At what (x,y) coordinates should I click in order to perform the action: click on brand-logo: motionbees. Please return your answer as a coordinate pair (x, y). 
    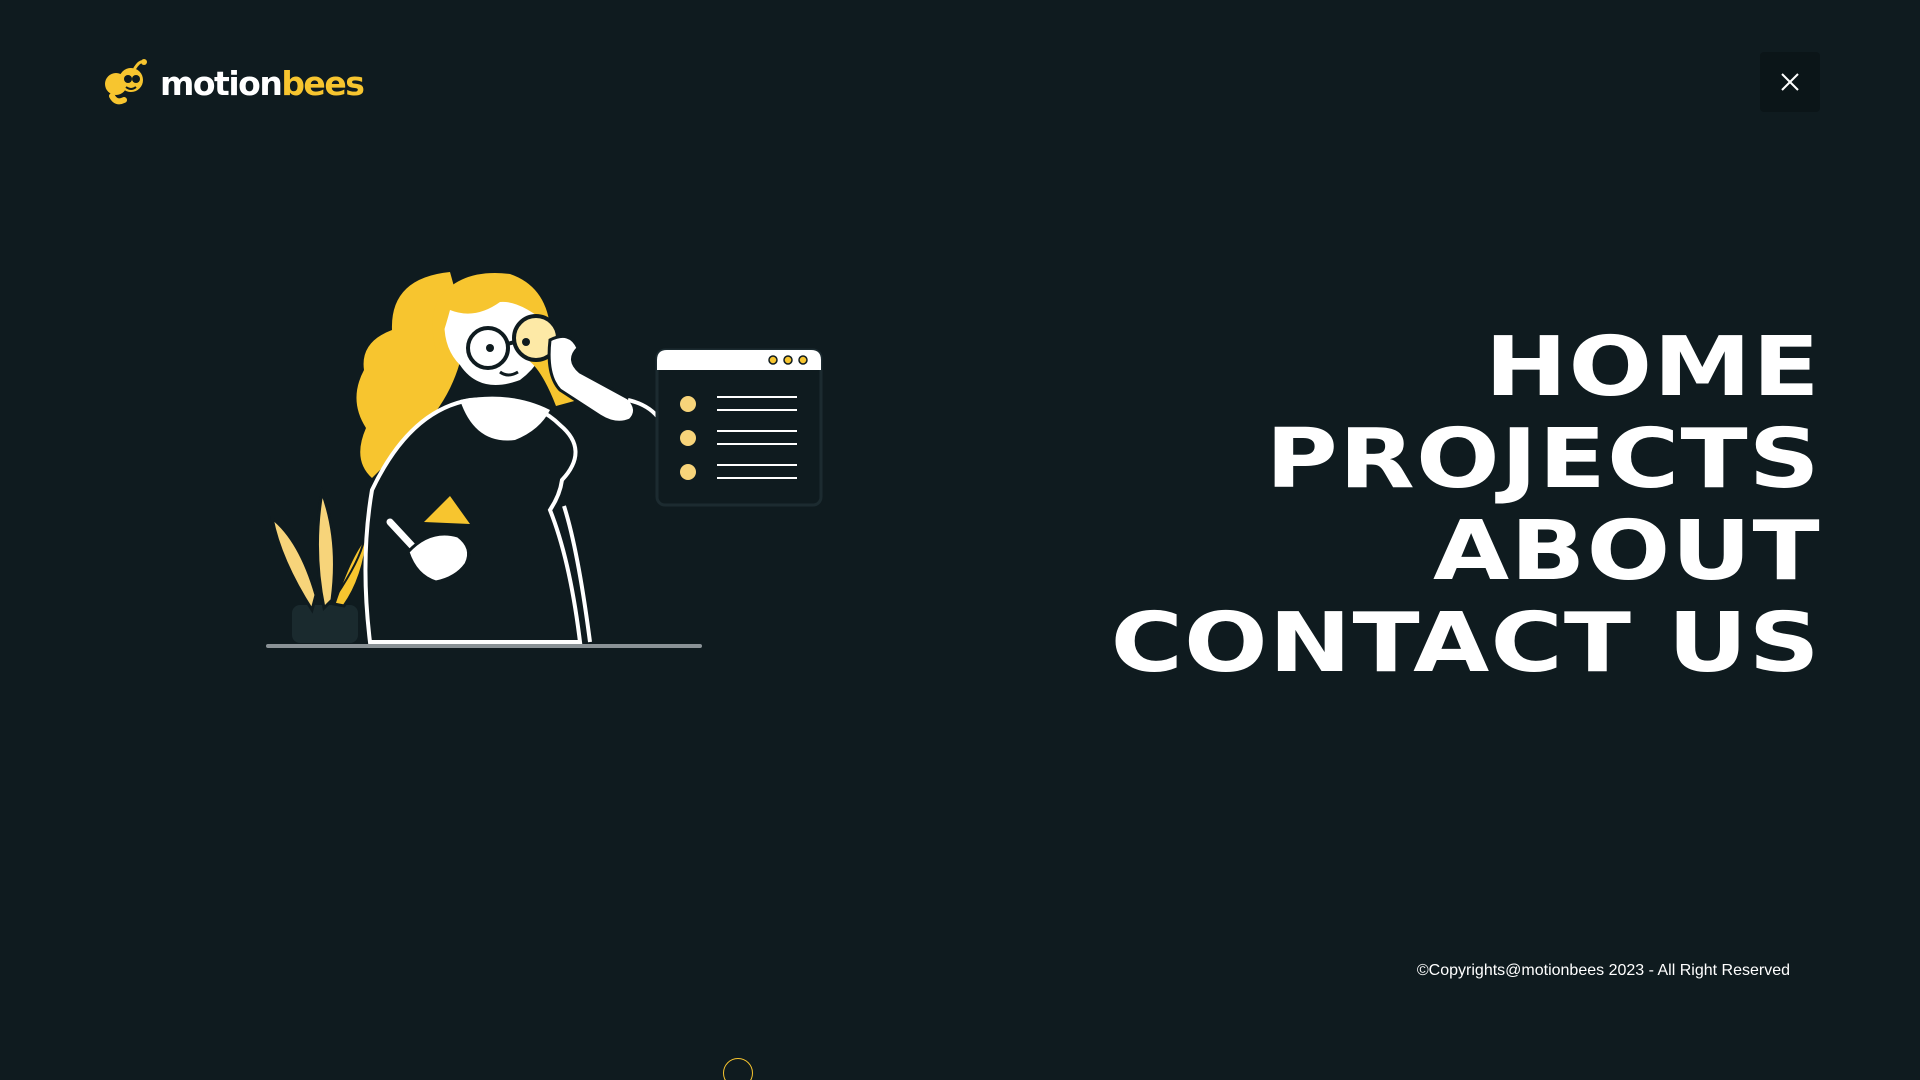
    Looking at the image, I should click on (232, 83).